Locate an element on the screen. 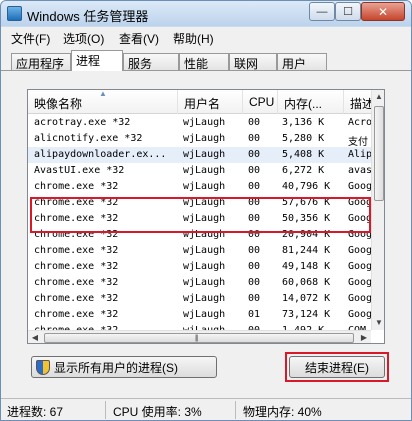 The height and width of the screenshot is (421, 412). process-name: alicnotify.exe *32 is located at coordinates (88, 138).